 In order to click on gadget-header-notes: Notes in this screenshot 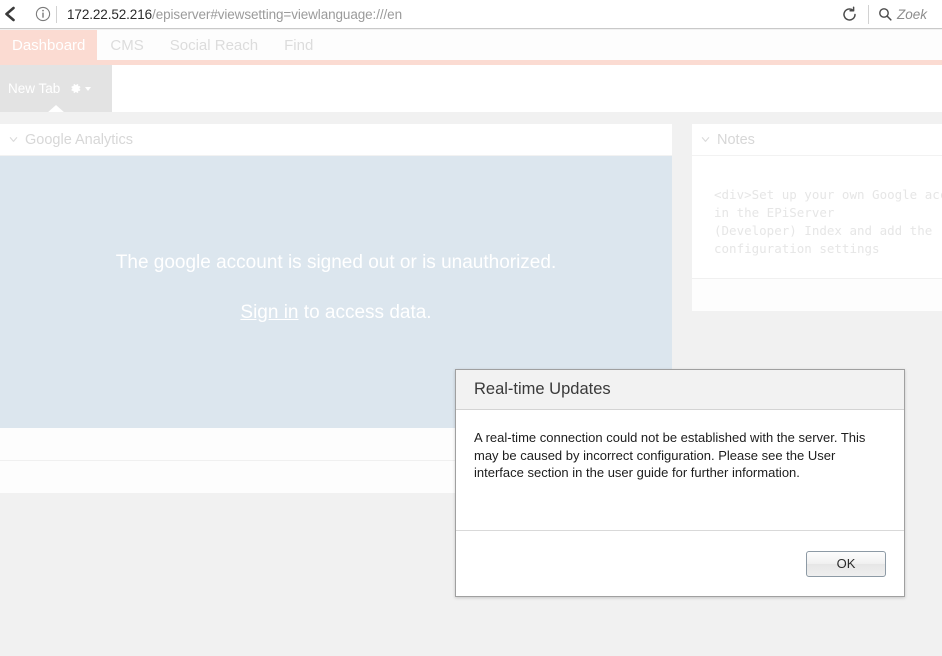, I will do `click(817, 140)`.